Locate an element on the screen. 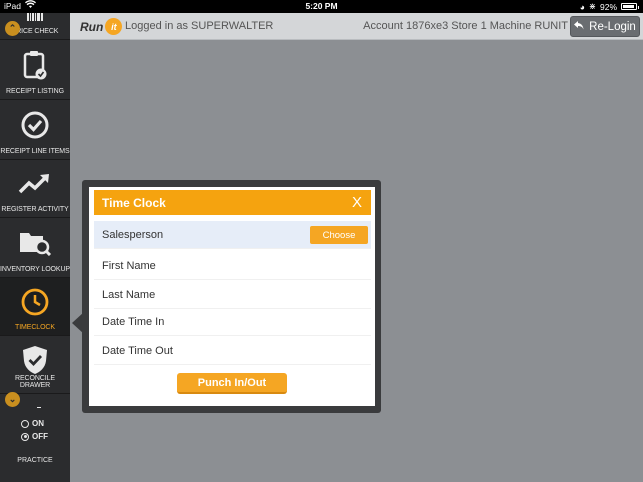 The width and height of the screenshot is (643, 482). bluetooth-icon: ⋇ is located at coordinates (592, 6).